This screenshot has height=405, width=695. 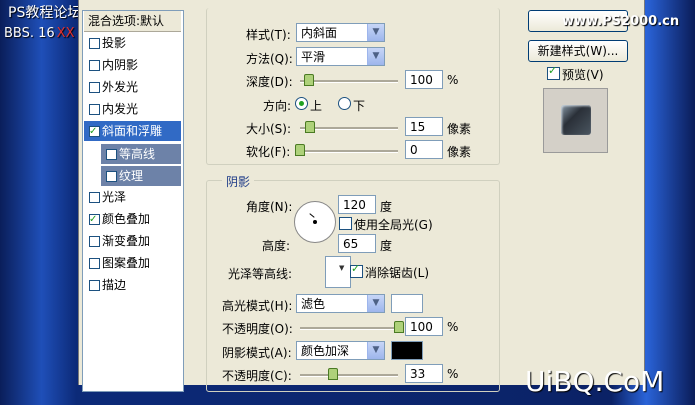 I want to click on style-list-item: 内发光, so click(x=132, y=109).